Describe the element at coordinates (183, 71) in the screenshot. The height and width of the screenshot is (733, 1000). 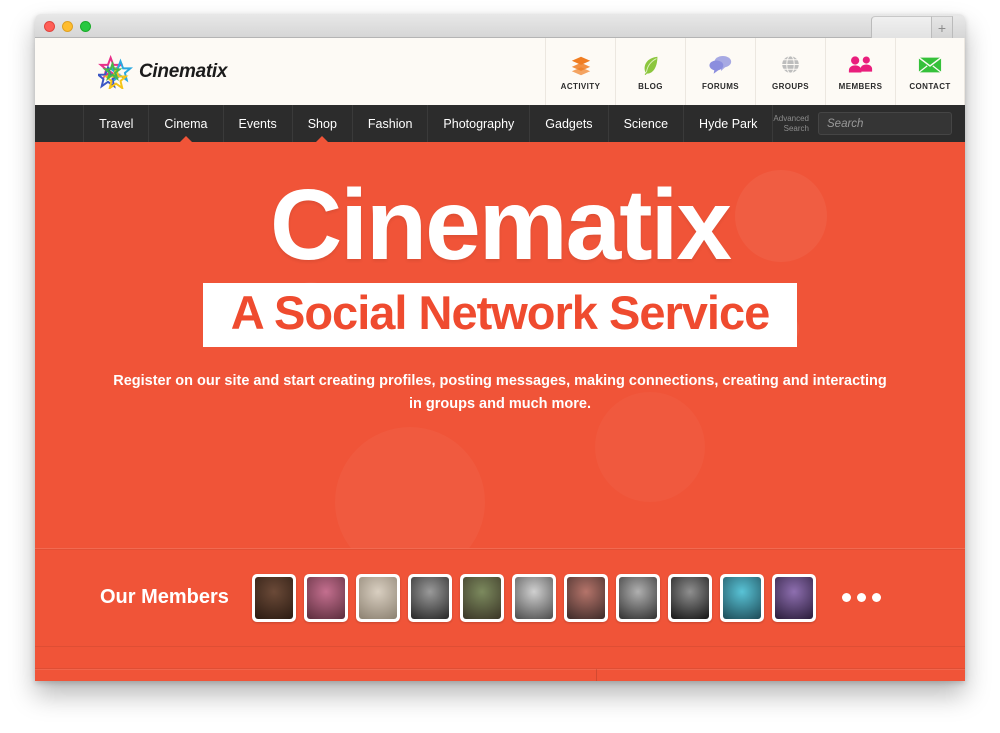
I see `logo-text: Cinematix` at that location.